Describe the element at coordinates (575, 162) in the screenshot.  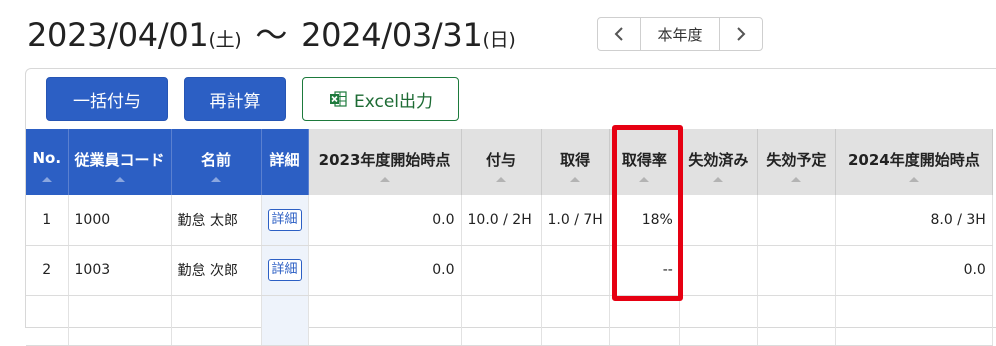
I see `col-header-taken: 取得` at that location.